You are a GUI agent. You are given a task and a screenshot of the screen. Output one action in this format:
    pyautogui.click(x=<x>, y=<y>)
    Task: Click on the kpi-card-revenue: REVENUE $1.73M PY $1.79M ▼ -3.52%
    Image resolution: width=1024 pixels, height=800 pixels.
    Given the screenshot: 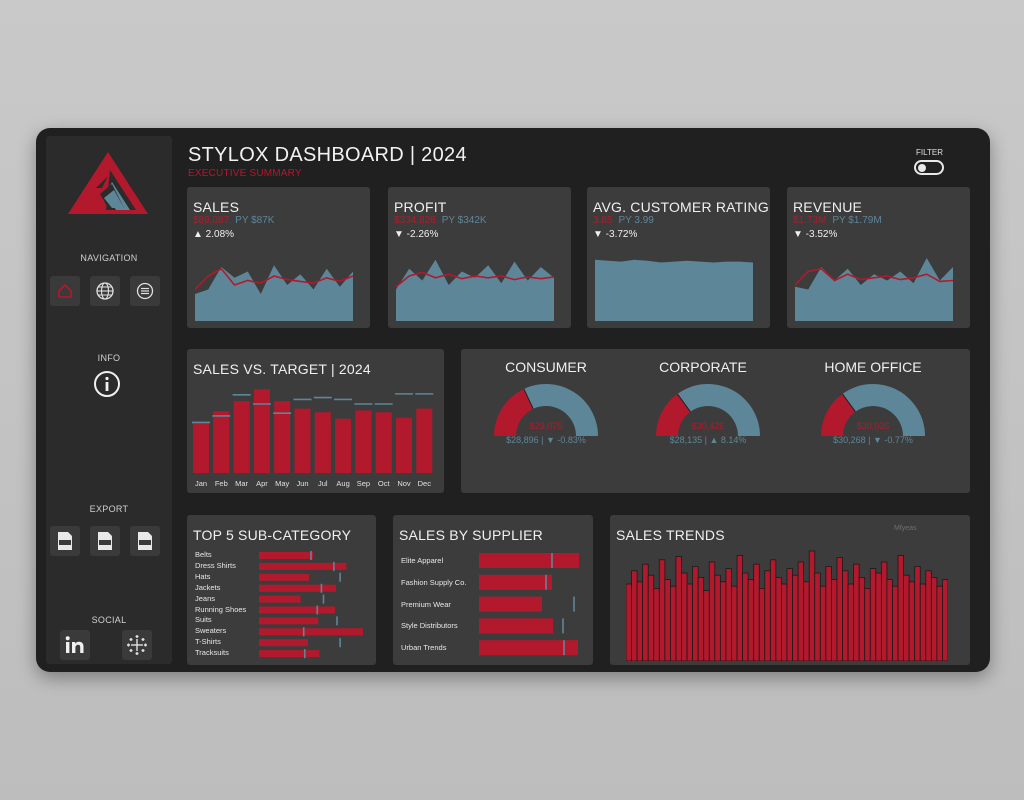 What is the action you would take?
    pyautogui.click(x=878, y=257)
    